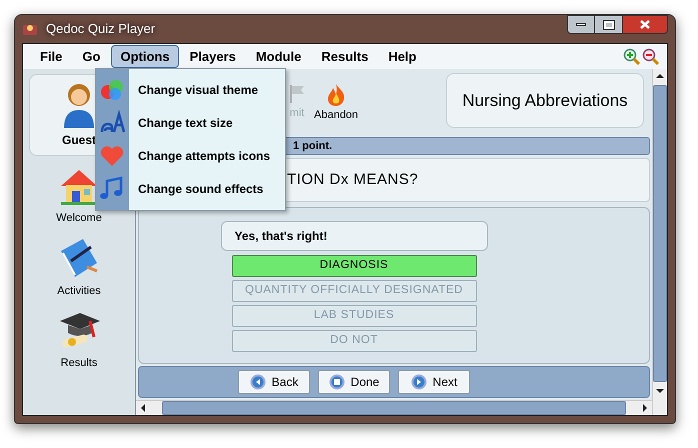 This screenshot has width=698, height=448. Describe the element at coordinates (650, 56) in the screenshot. I see `zoom-out-icon` at that location.